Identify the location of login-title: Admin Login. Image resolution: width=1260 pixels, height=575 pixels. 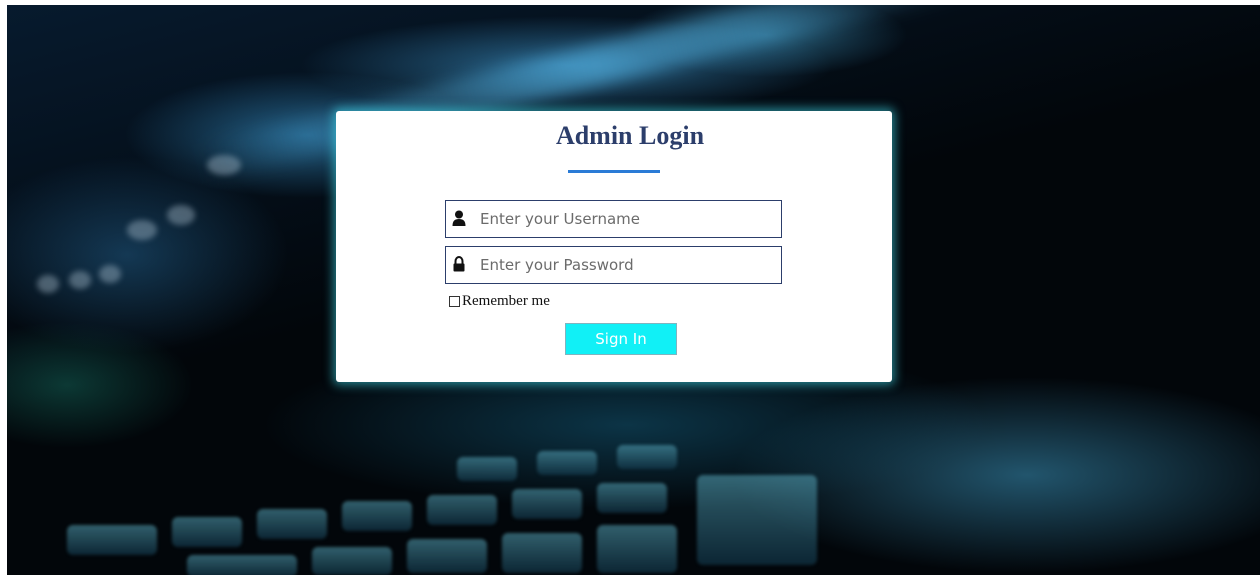
(630, 135).